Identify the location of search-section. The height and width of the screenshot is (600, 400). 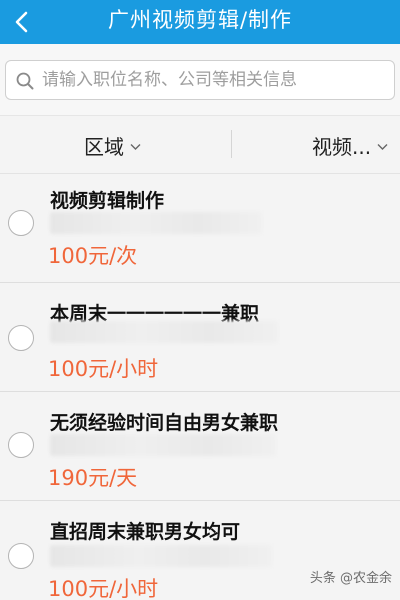
(200, 80).